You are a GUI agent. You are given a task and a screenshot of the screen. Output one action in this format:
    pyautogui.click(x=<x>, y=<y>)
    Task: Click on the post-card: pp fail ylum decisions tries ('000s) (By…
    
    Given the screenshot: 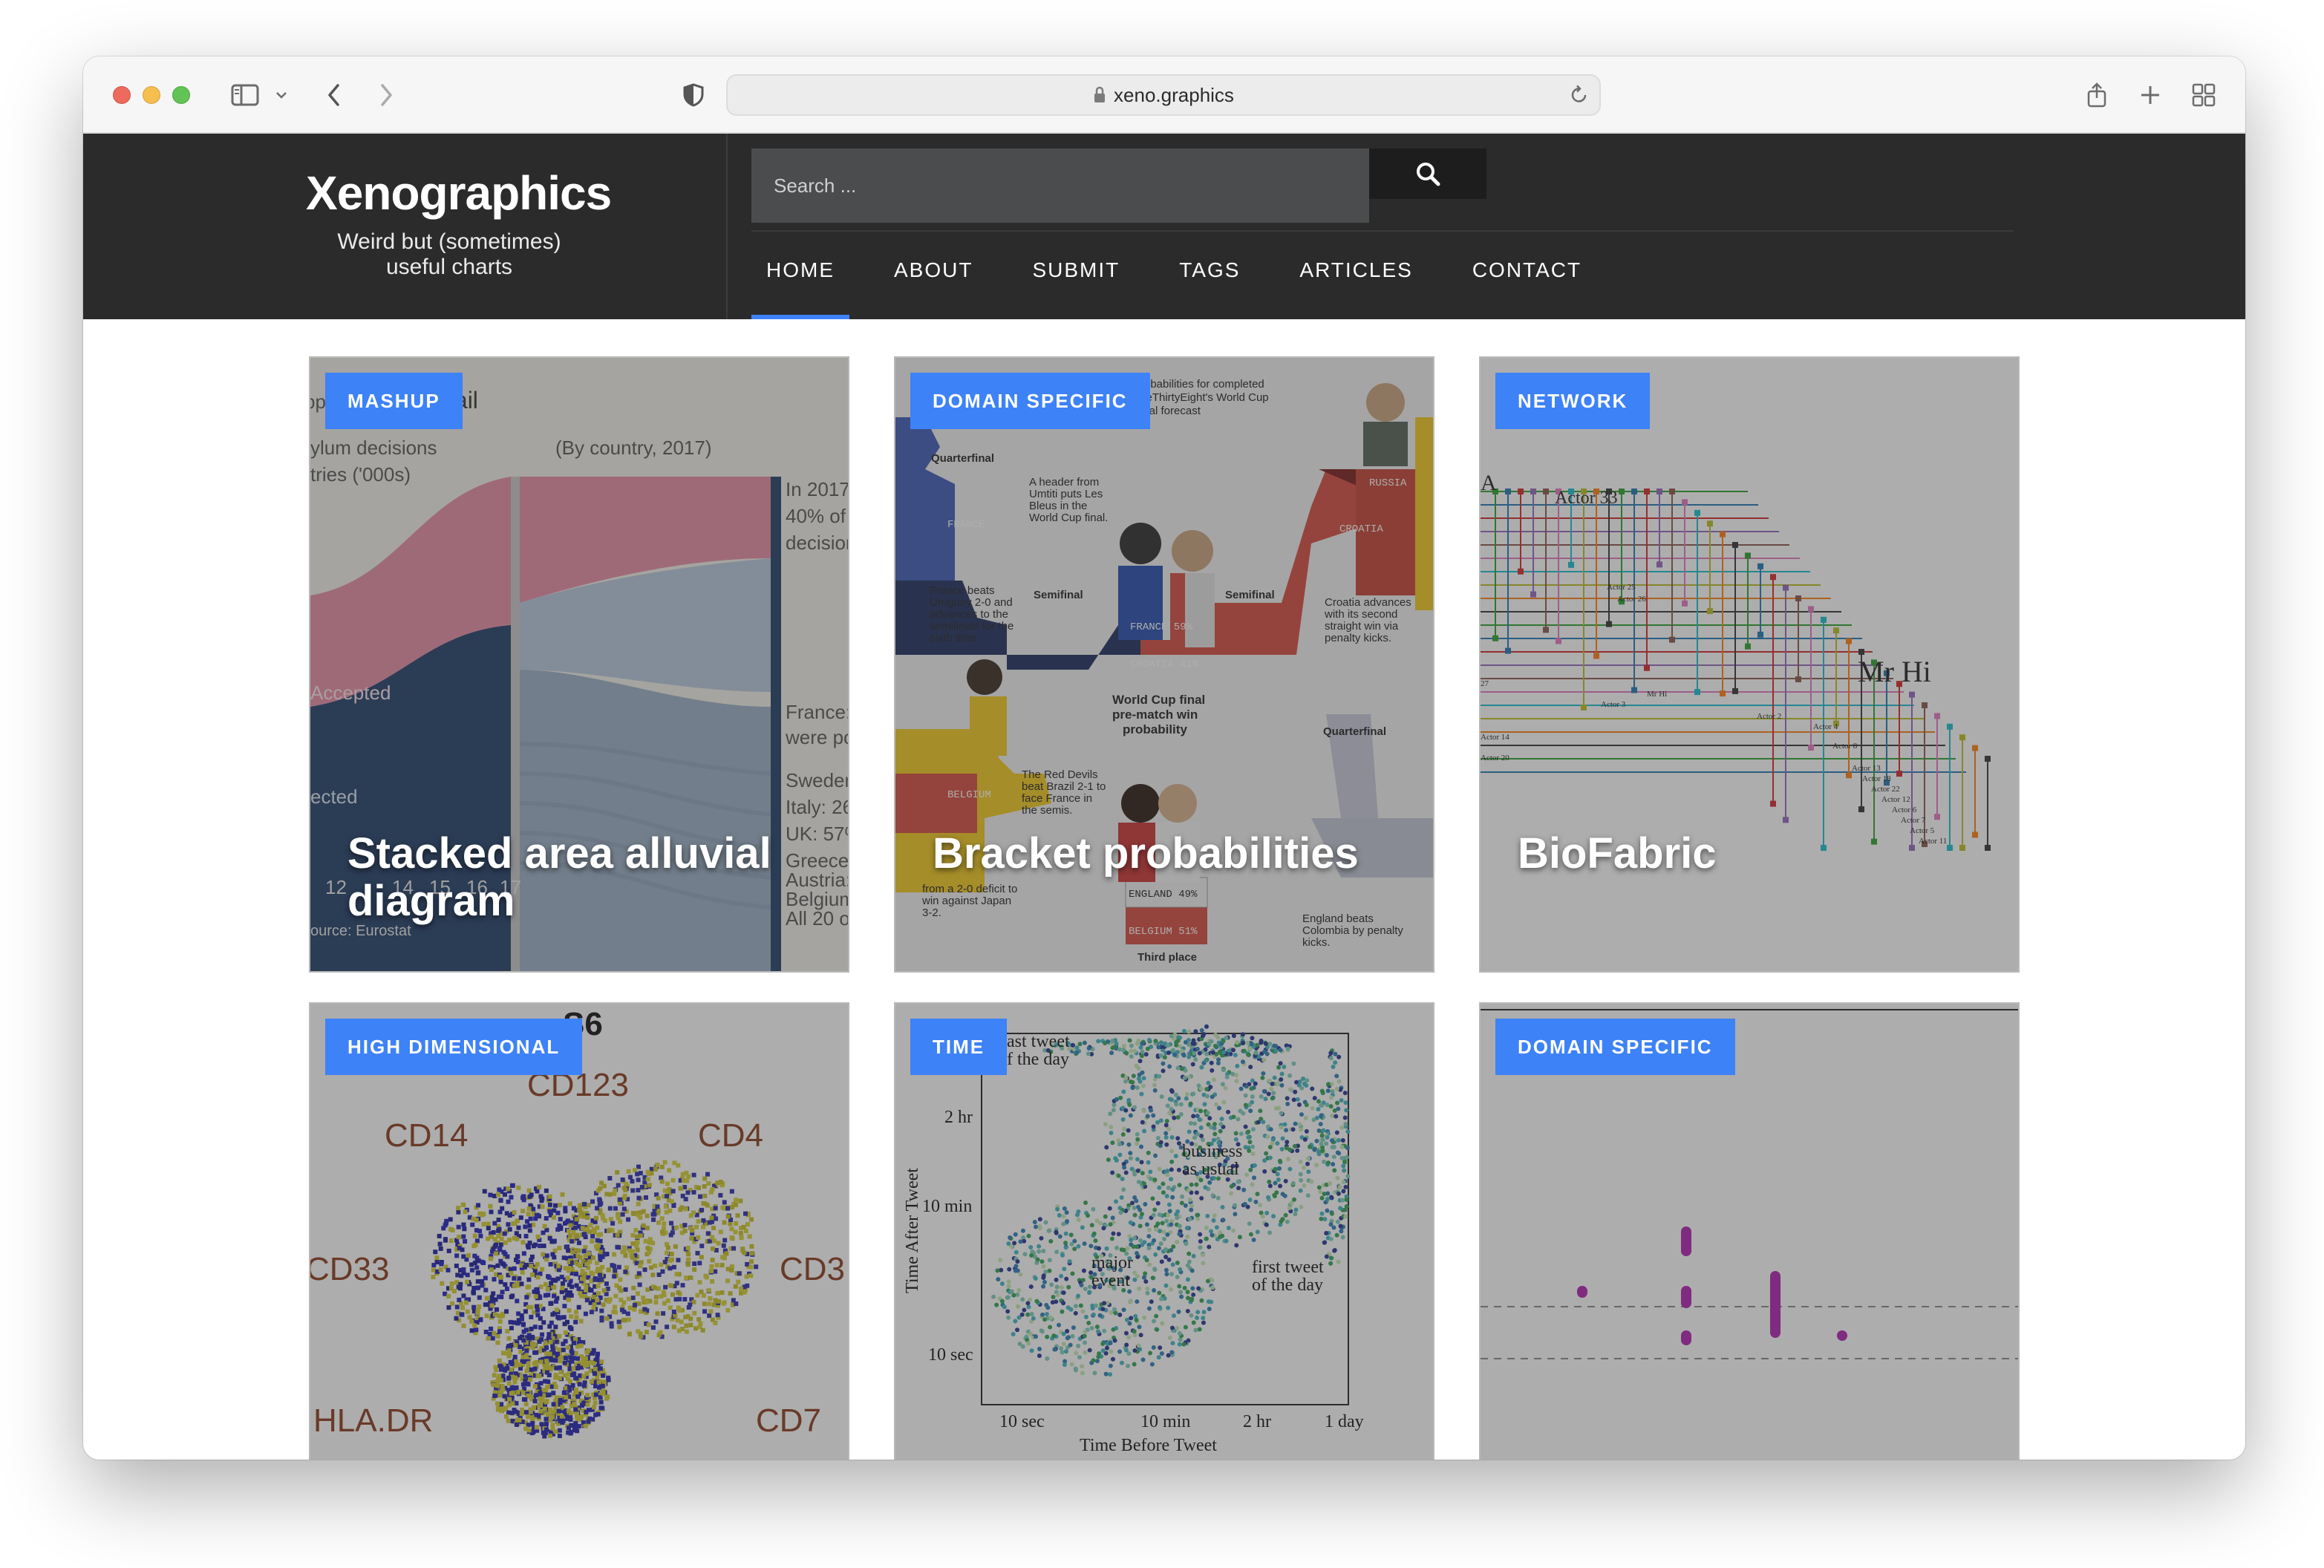 What is the action you would take?
    pyautogui.click(x=579, y=664)
    